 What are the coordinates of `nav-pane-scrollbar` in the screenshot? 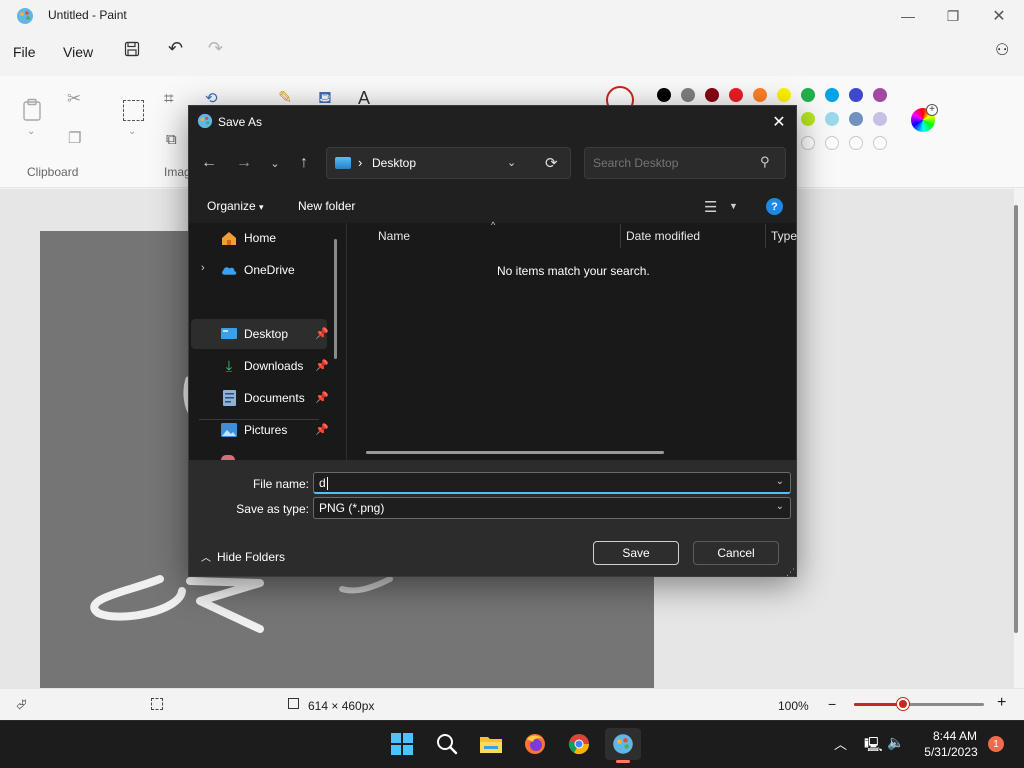 It's located at (335, 299).